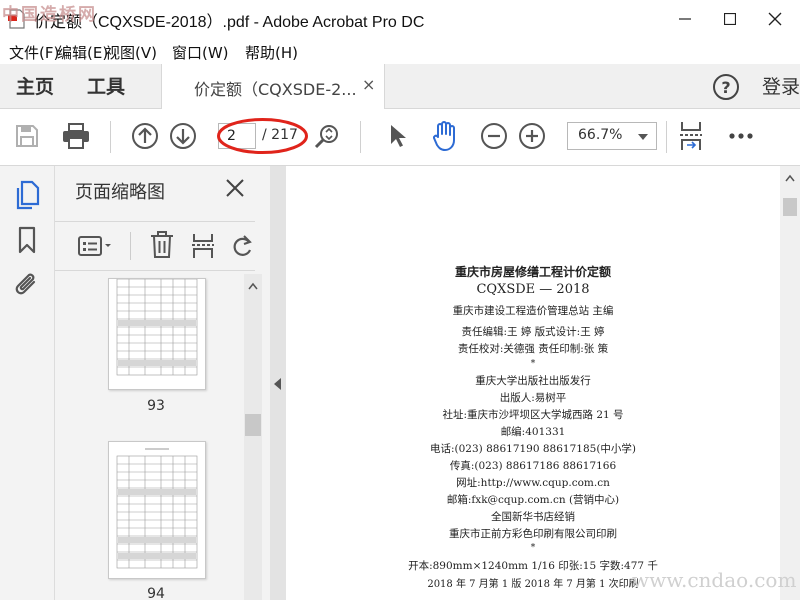 Image resolution: width=800 pixels, height=602 pixels. I want to click on save-button, so click(27, 136).